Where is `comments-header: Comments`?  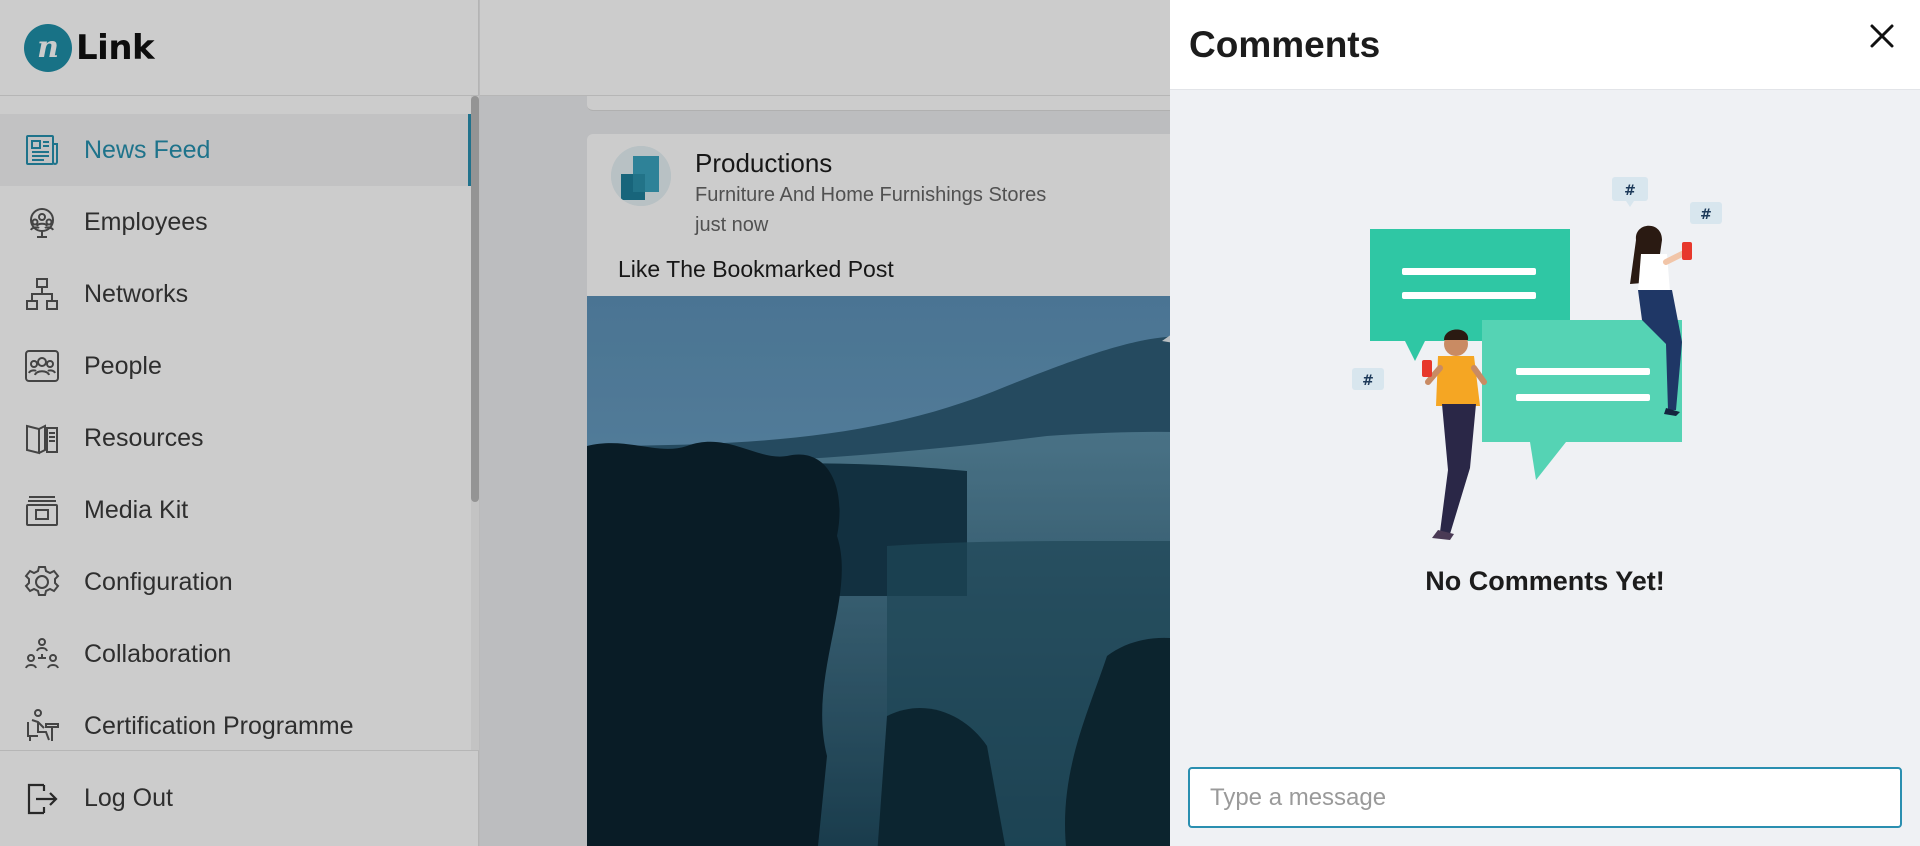
comments-header: Comments is located at coordinates (1545, 45).